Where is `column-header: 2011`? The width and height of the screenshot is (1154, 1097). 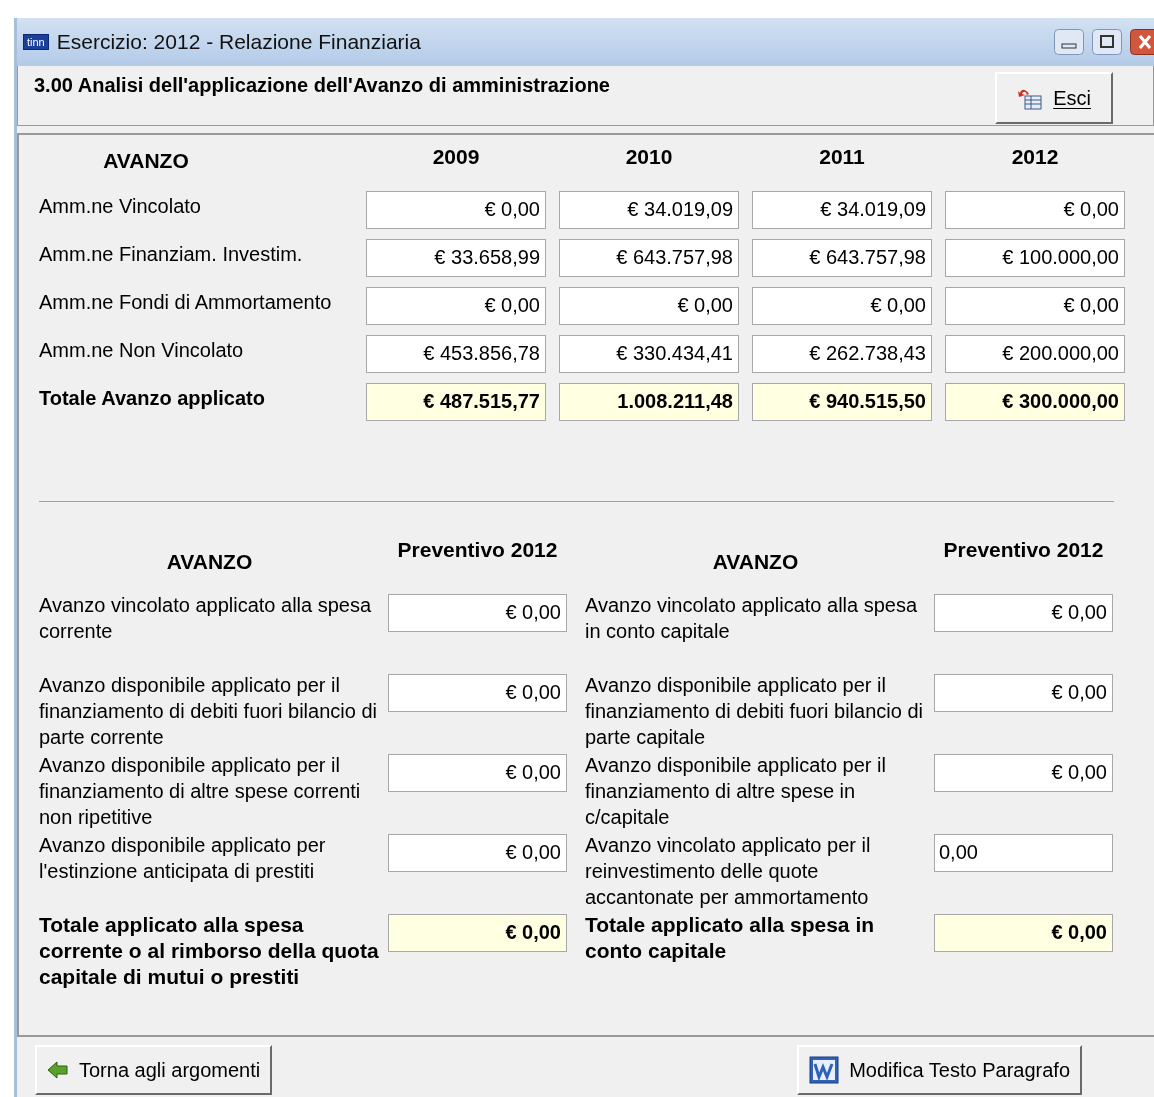 column-header: 2011 is located at coordinates (842, 157).